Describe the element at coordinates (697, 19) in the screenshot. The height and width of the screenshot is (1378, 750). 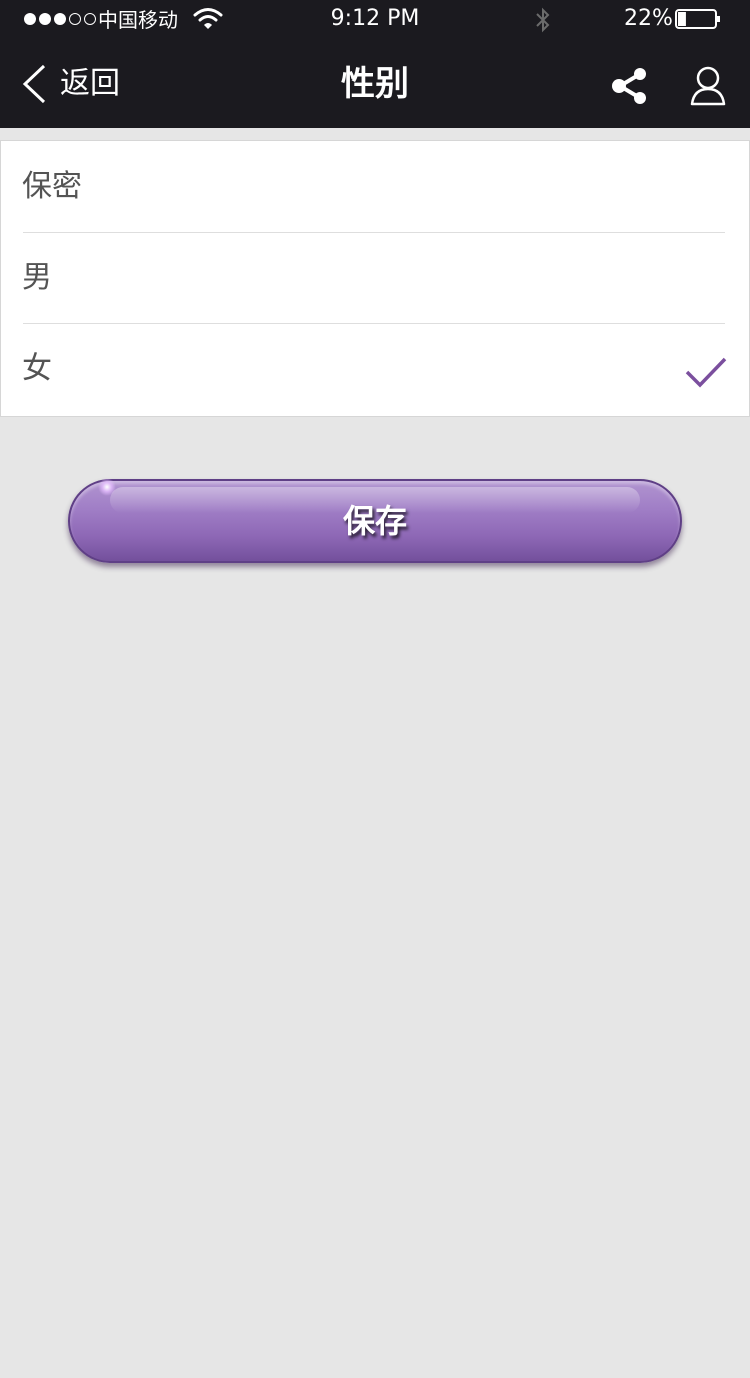
I see `battery-icon` at that location.